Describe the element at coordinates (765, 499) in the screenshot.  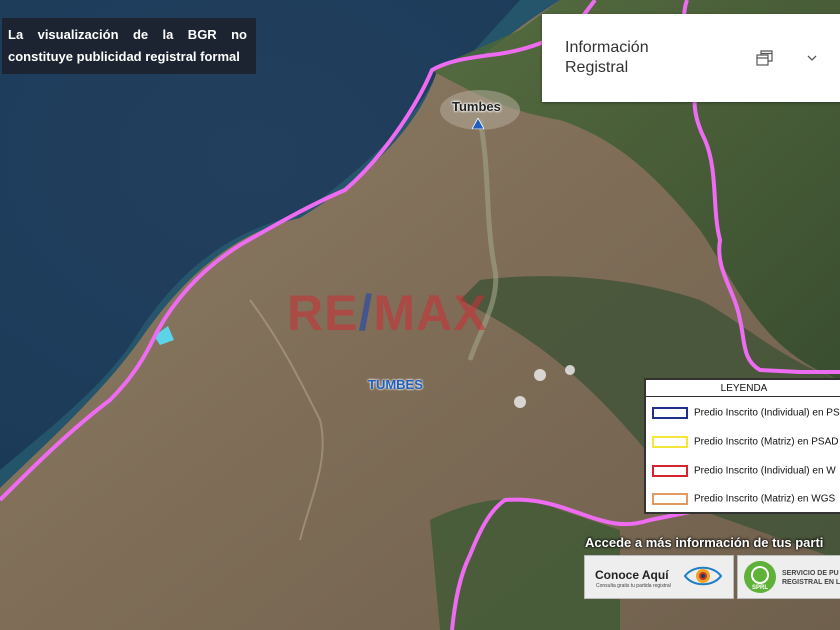
I see `legend-label: Predio Inscrito (Matriz) en WGS` at that location.